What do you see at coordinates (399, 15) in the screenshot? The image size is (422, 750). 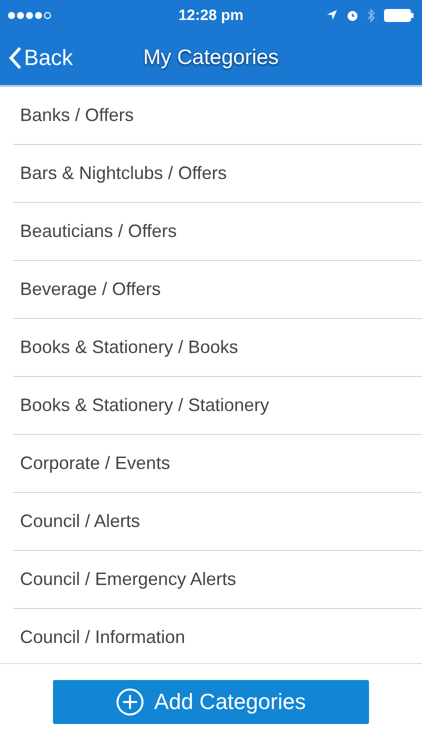 I see `battery-icon` at bounding box center [399, 15].